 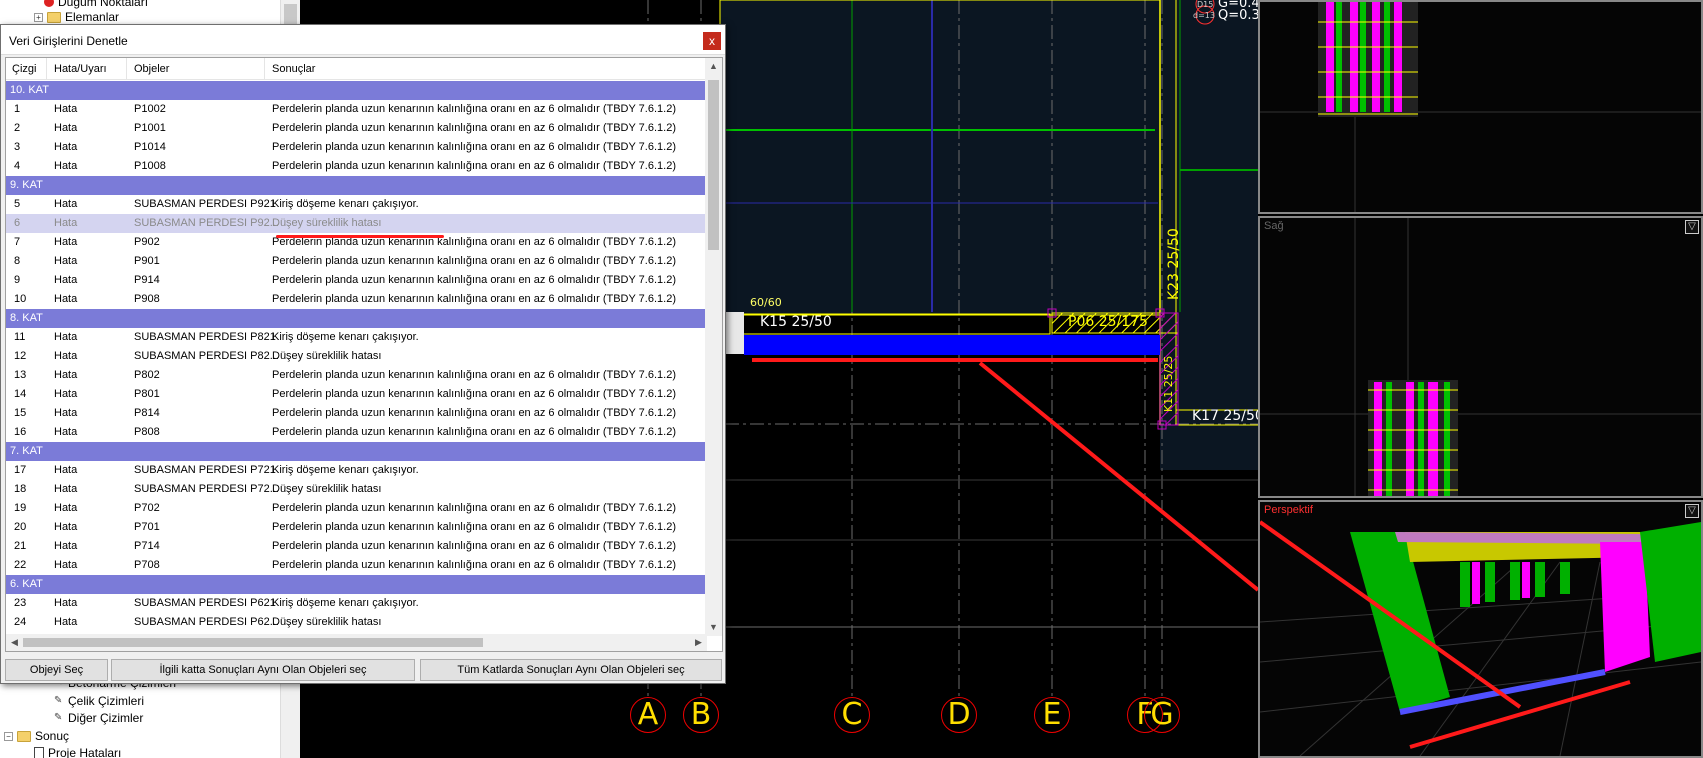 I want to click on row-line-number: 9, so click(x=17, y=280).